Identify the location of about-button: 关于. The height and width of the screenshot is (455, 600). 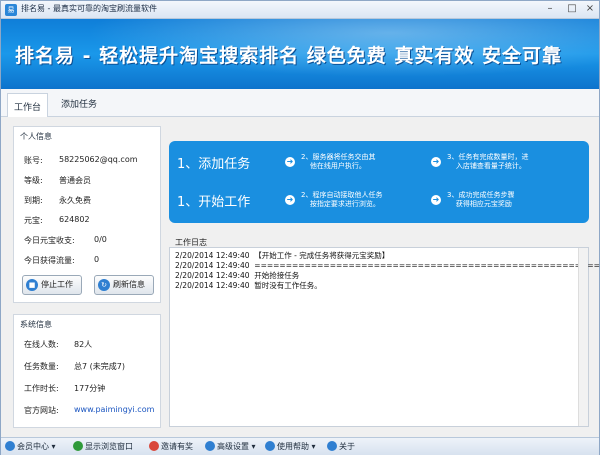
(341, 446).